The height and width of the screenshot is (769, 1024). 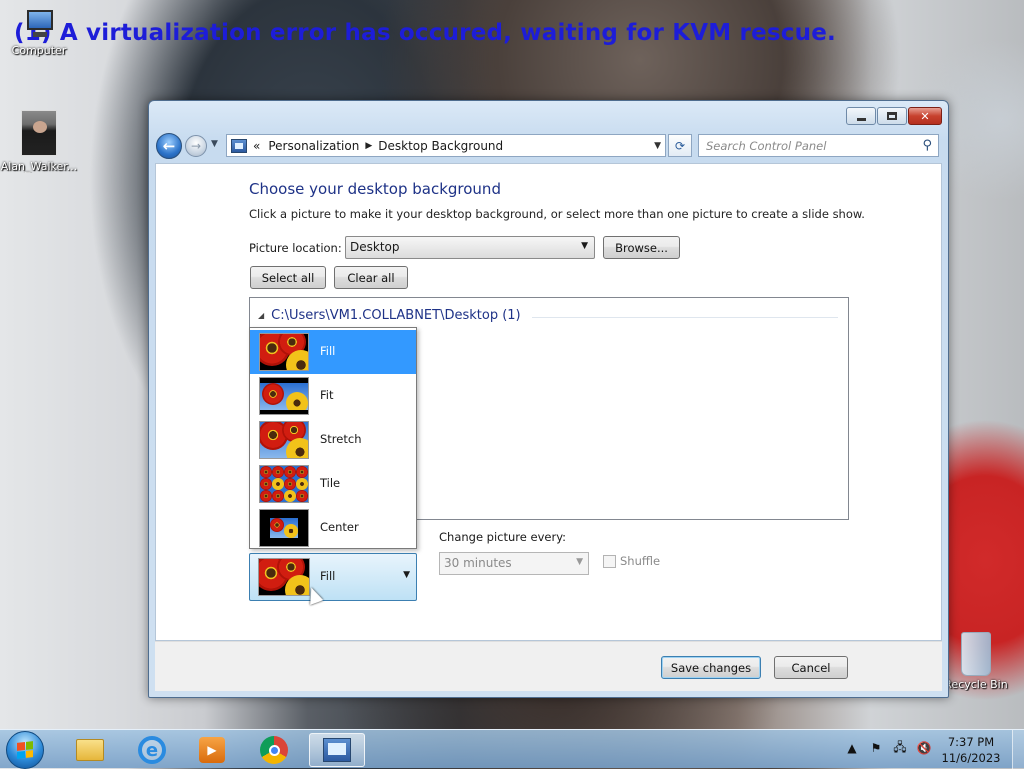 I want to click on position-option-label: Fit, so click(x=327, y=395).